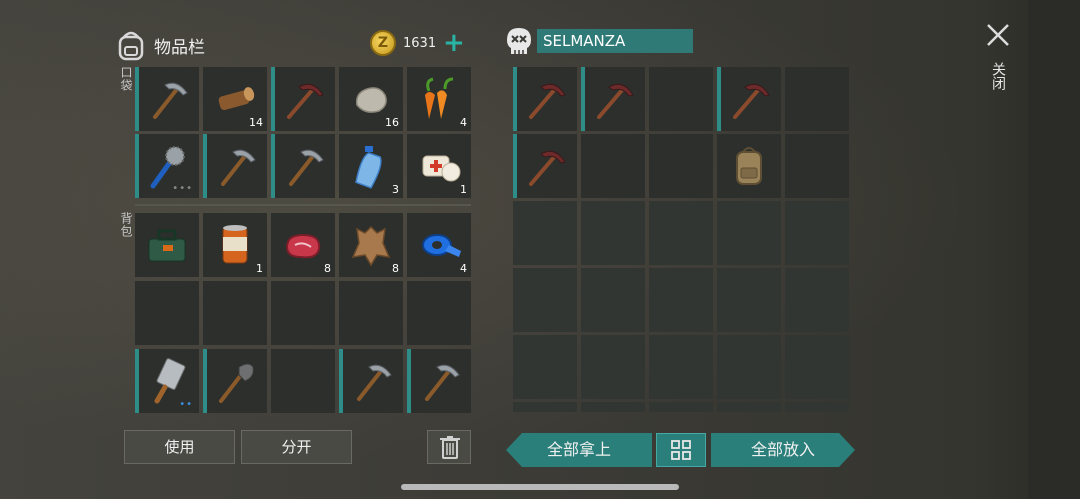 This screenshot has width=1080, height=499. Describe the element at coordinates (1054, 249) in the screenshot. I see `screen-edge` at that location.